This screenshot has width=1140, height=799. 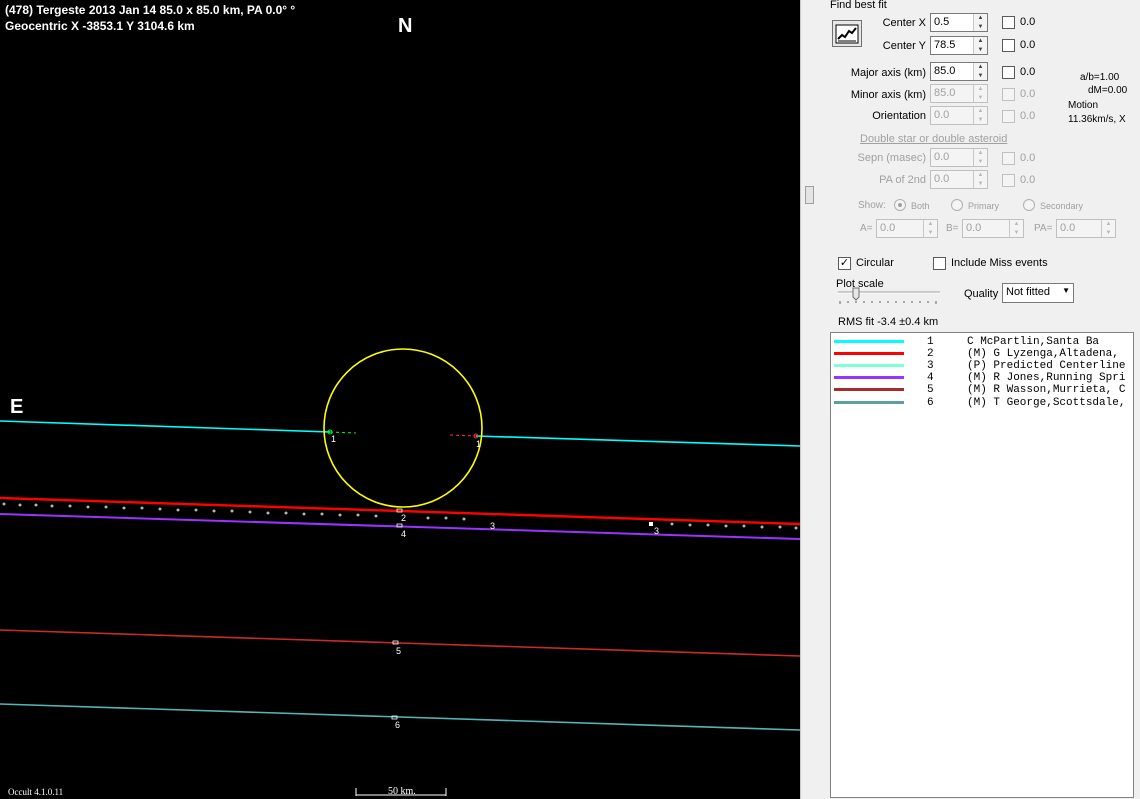 I want to click on legend-item: 5 (M) R Wasson,Murrieta, C, so click(x=982, y=390).